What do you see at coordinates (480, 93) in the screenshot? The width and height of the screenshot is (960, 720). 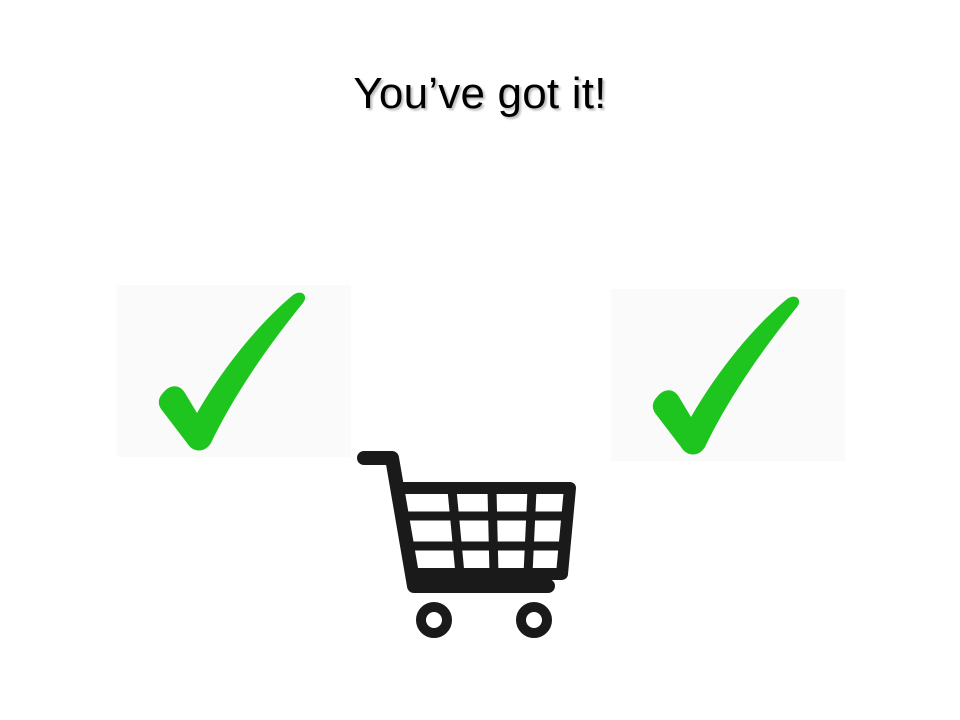 I see `slide-title: You’ve got it!` at bounding box center [480, 93].